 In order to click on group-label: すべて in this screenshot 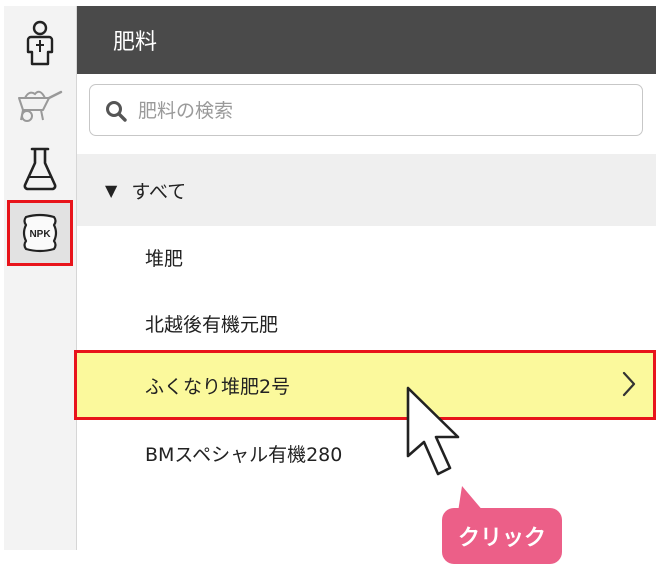, I will do `click(159, 191)`.